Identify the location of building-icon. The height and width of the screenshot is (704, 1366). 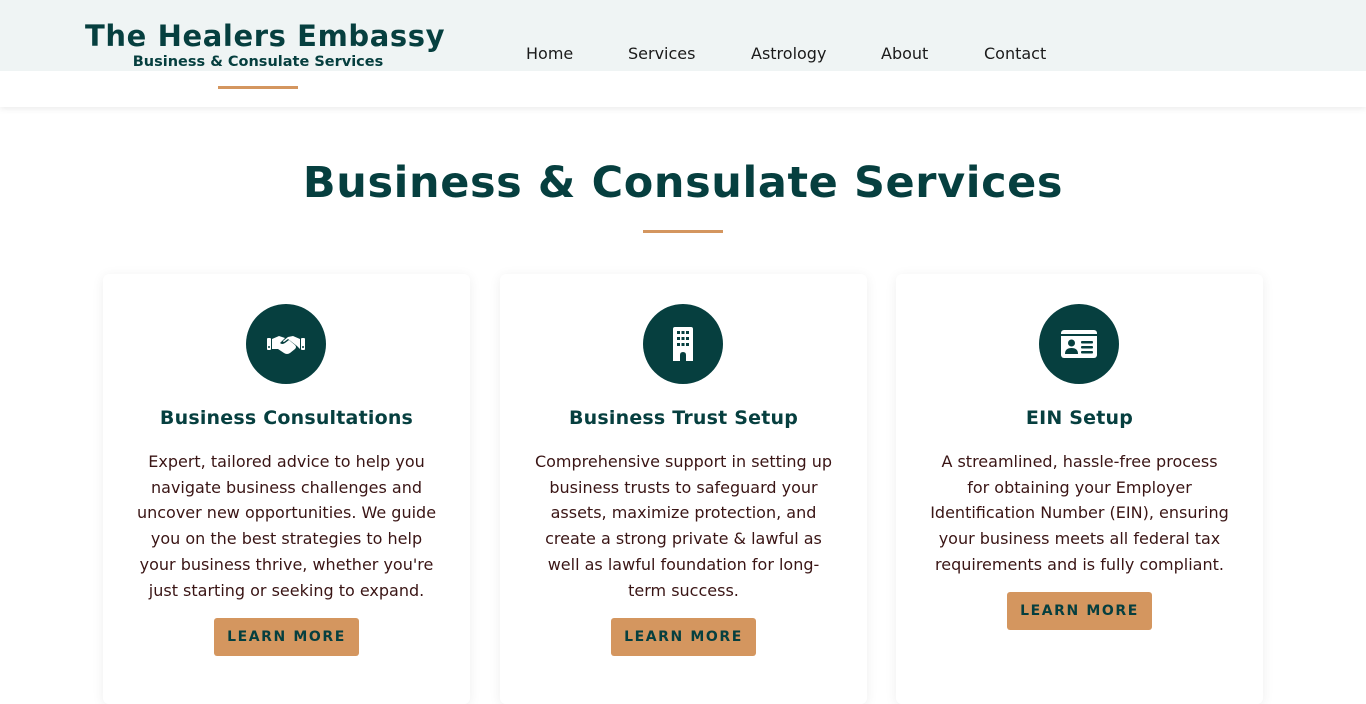
(683, 344).